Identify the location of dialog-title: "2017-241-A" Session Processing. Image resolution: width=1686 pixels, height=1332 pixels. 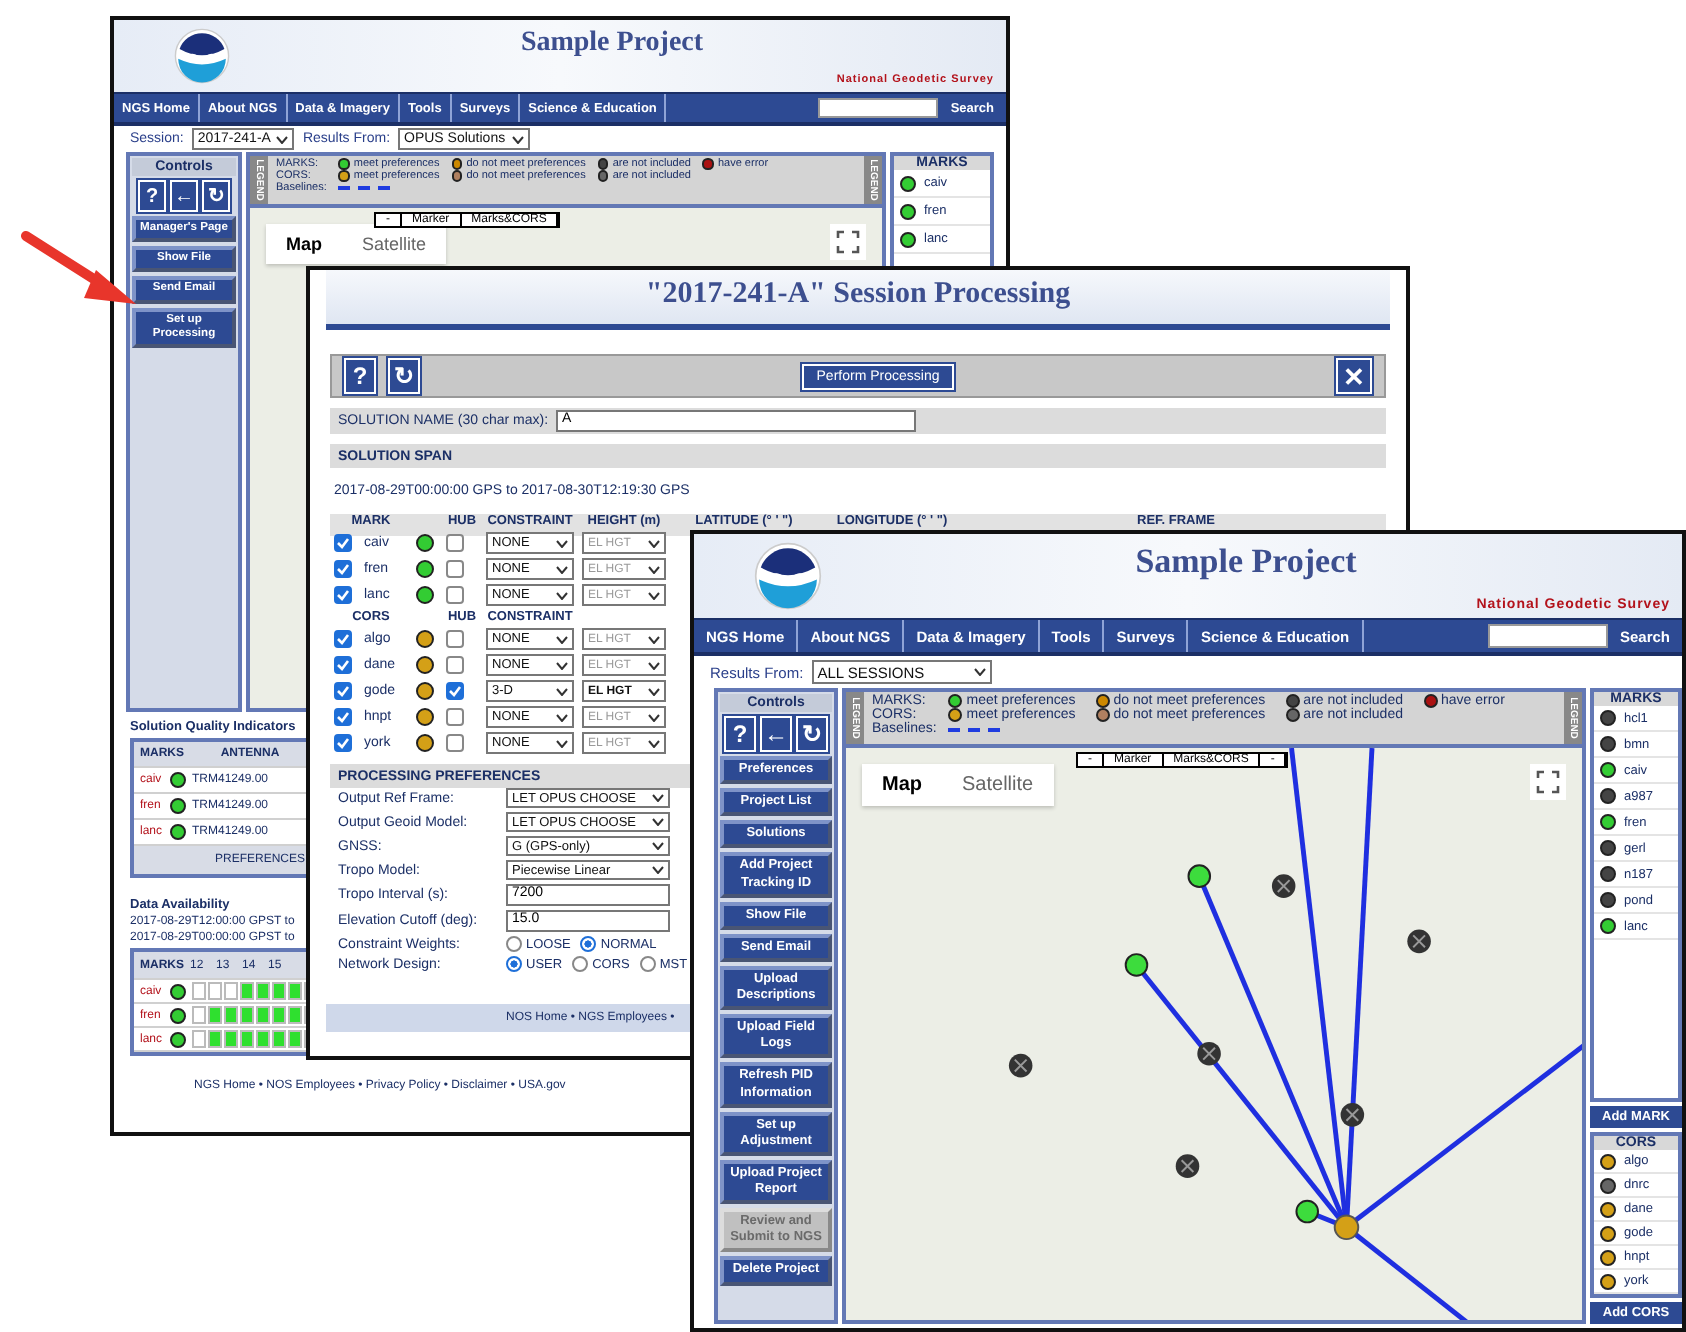
(858, 300).